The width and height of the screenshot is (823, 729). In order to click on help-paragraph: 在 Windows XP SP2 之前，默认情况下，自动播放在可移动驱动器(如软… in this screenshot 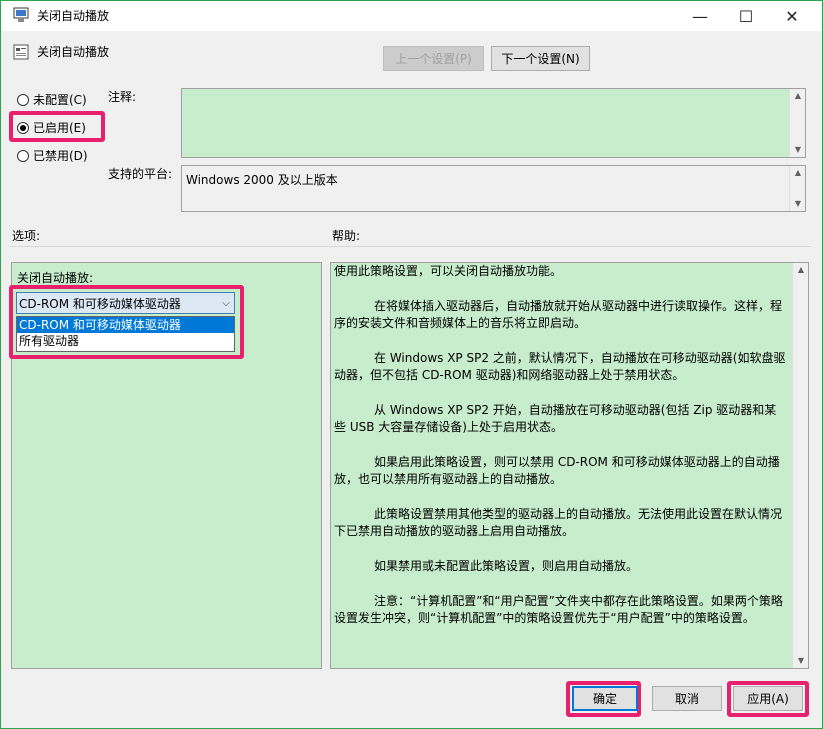, I will do `click(560, 366)`.